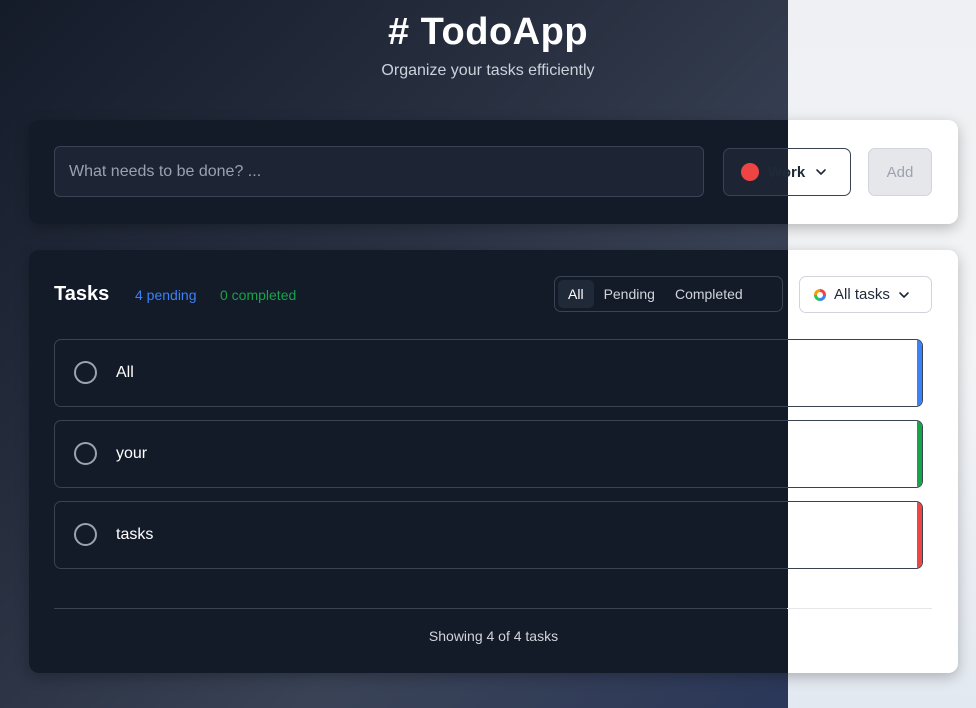 The image size is (976, 708). I want to click on pending-count: 4 pending, so click(166, 295).